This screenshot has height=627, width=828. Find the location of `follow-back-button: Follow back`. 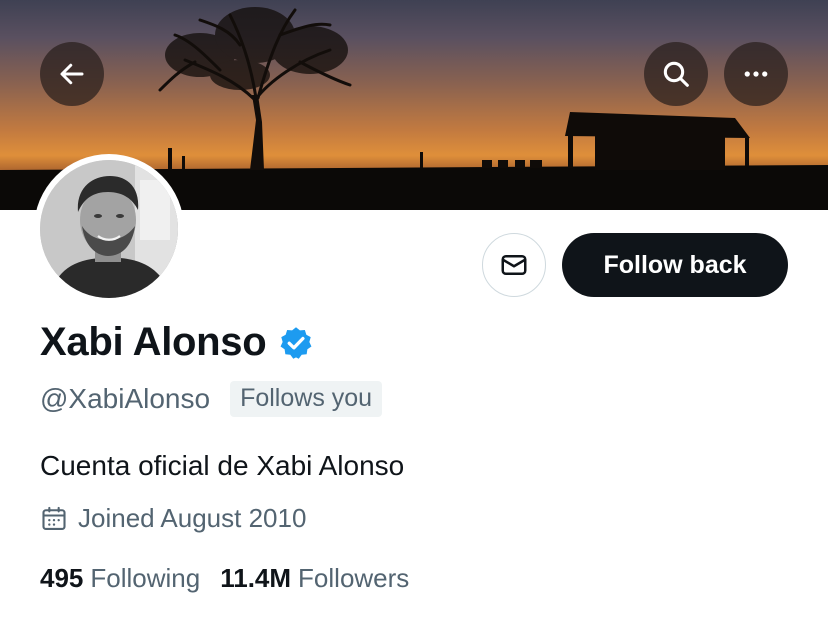

follow-back-button: Follow back is located at coordinates (675, 265).